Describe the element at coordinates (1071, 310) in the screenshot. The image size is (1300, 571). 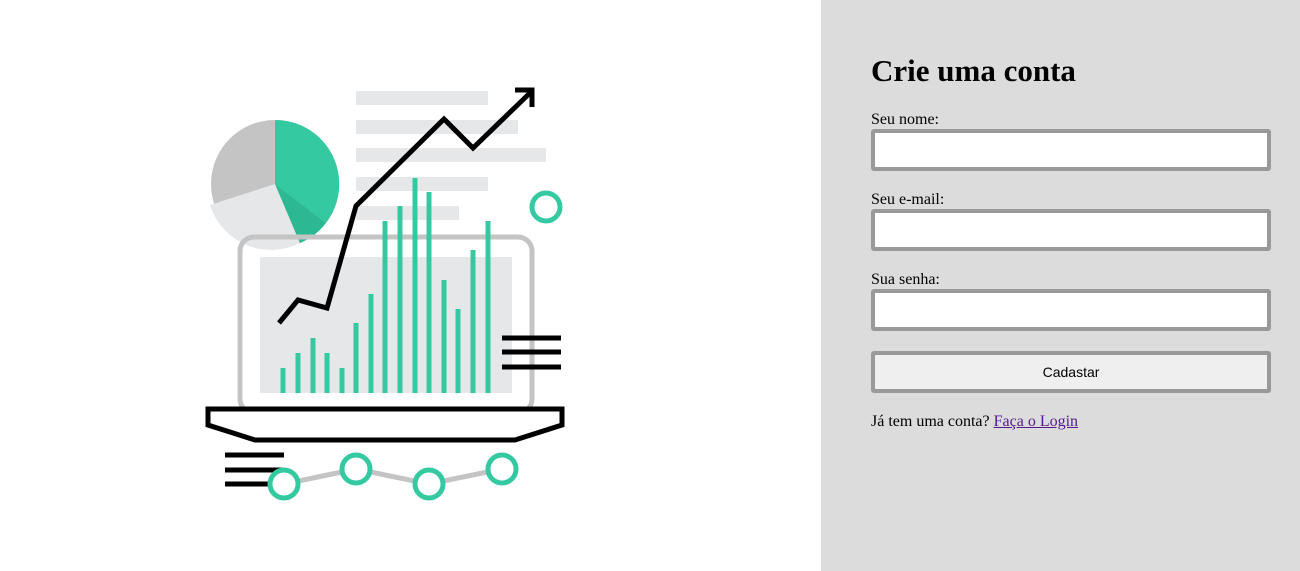
I see `password-field` at that location.